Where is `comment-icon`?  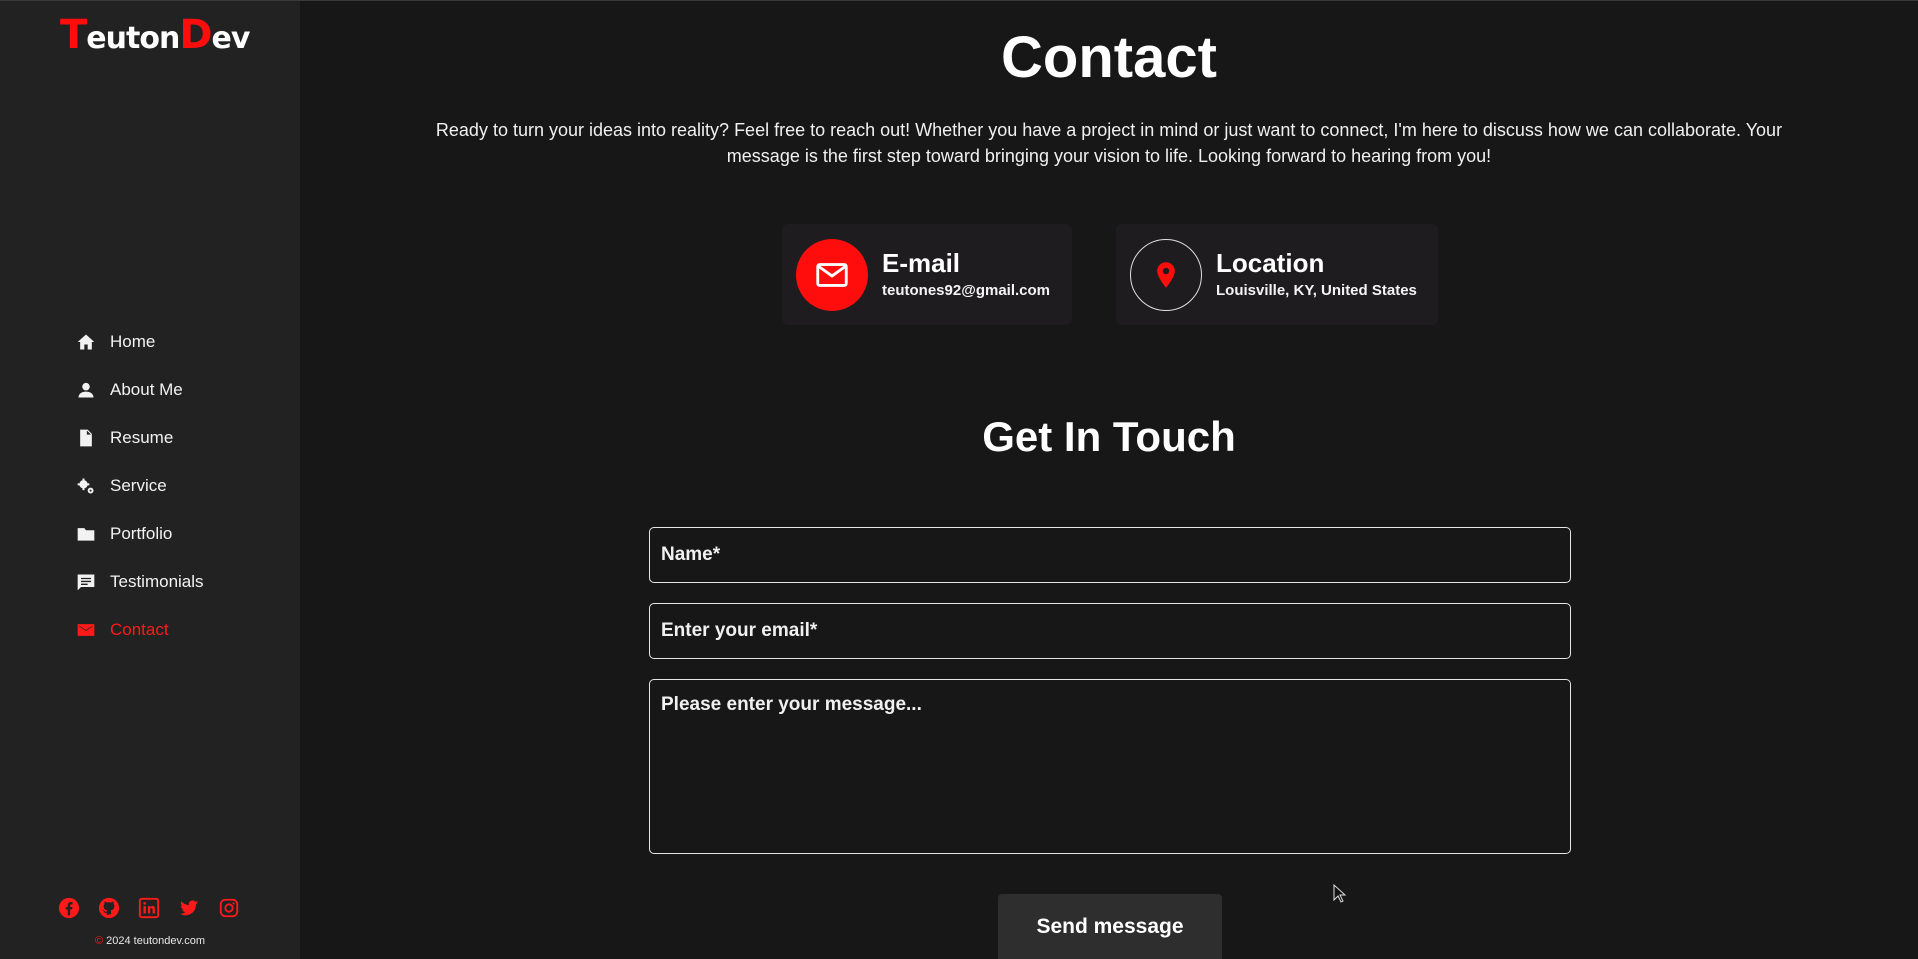 comment-icon is located at coordinates (86, 582).